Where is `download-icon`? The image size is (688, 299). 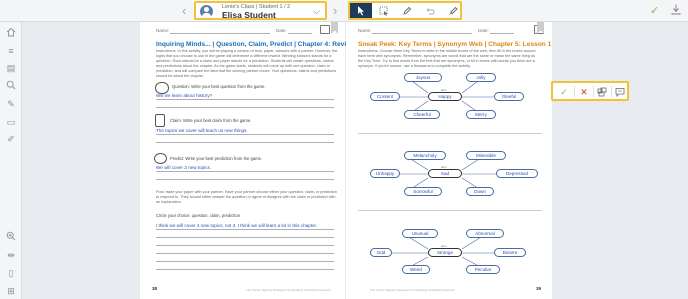 download-icon is located at coordinates (676, 11).